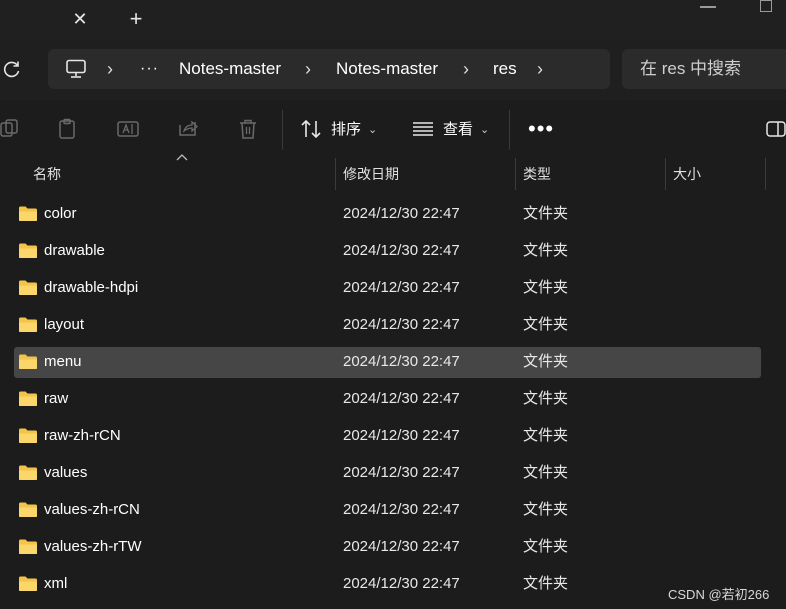 The height and width of the screenshot is (609, 786). Describe the element at coordinates (63, 362) in the screenshot. I see `file-name: menu` at that location.